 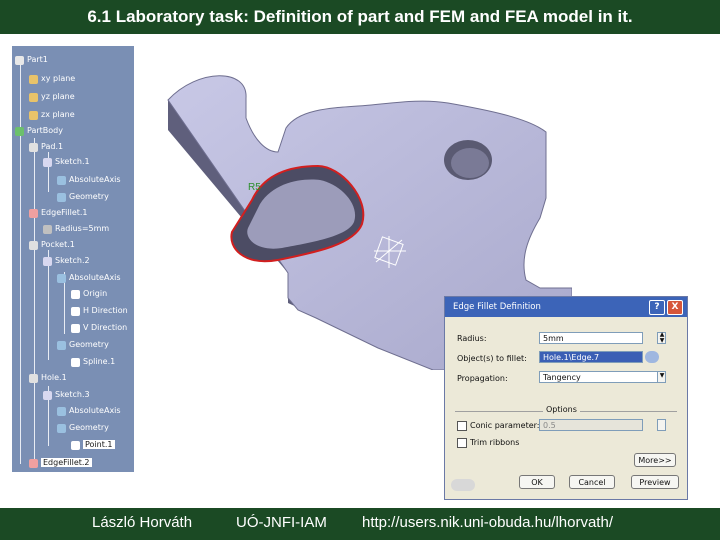 I want to click on tree-node-zx-plane: zx plane, so click(x=52, y=115).